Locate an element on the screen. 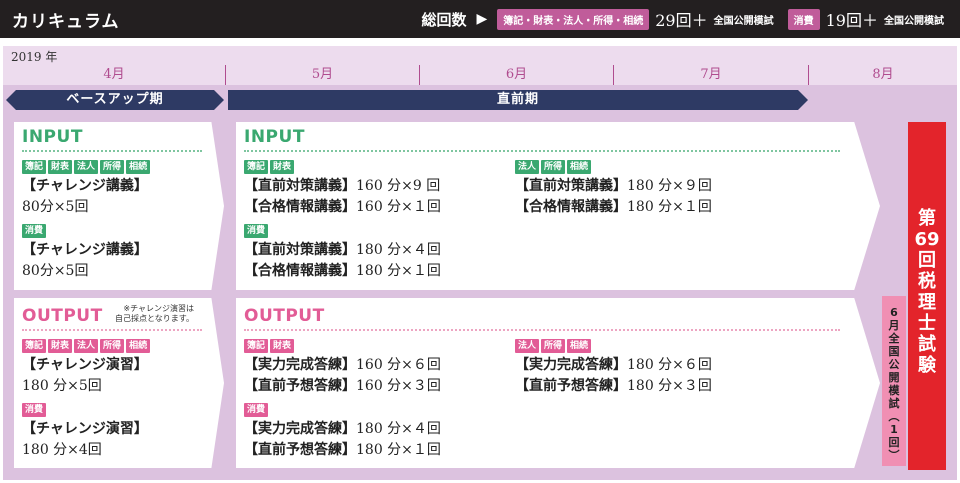 The height and width of the screenshot is (483, 960). month-june: 6月 is located at coordinates (517, 75).